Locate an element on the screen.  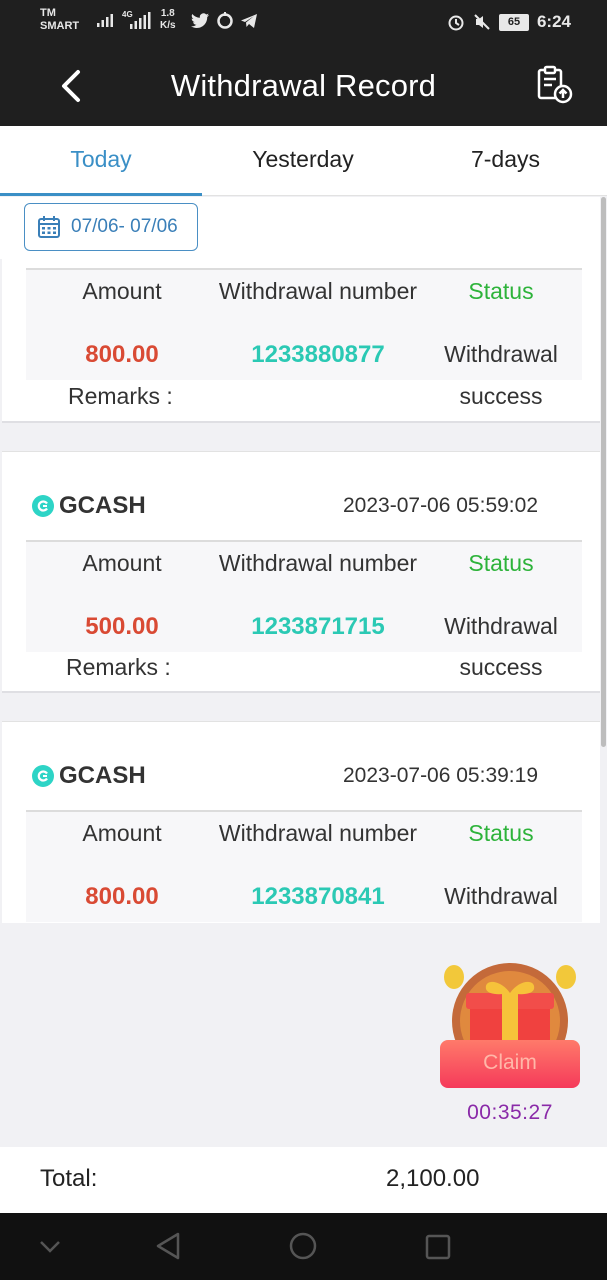
withdrawal-number: 1233871715 is located at coordinates (318, 626).